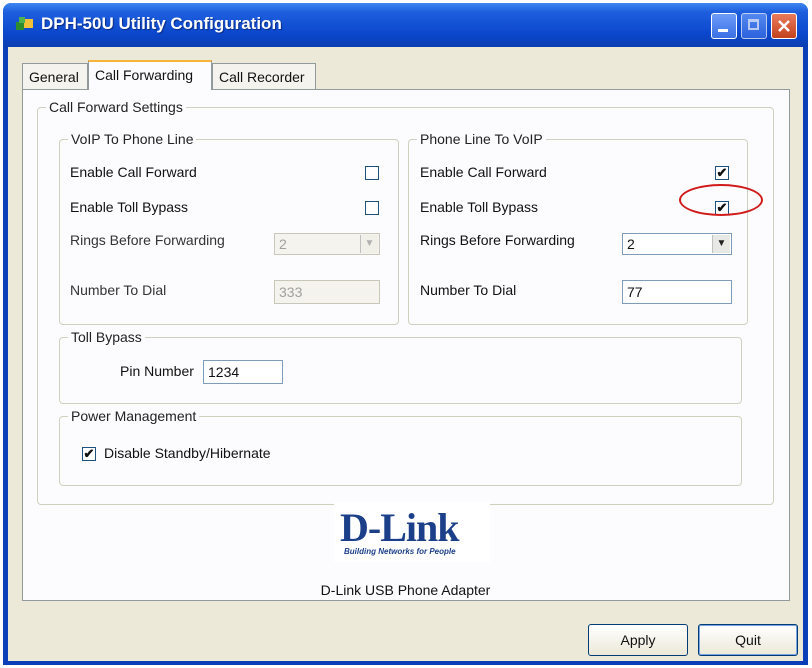 This screenshot has height=668, width=812. I want to click on phone-number-label: Number To Dial, so click(468, 290).